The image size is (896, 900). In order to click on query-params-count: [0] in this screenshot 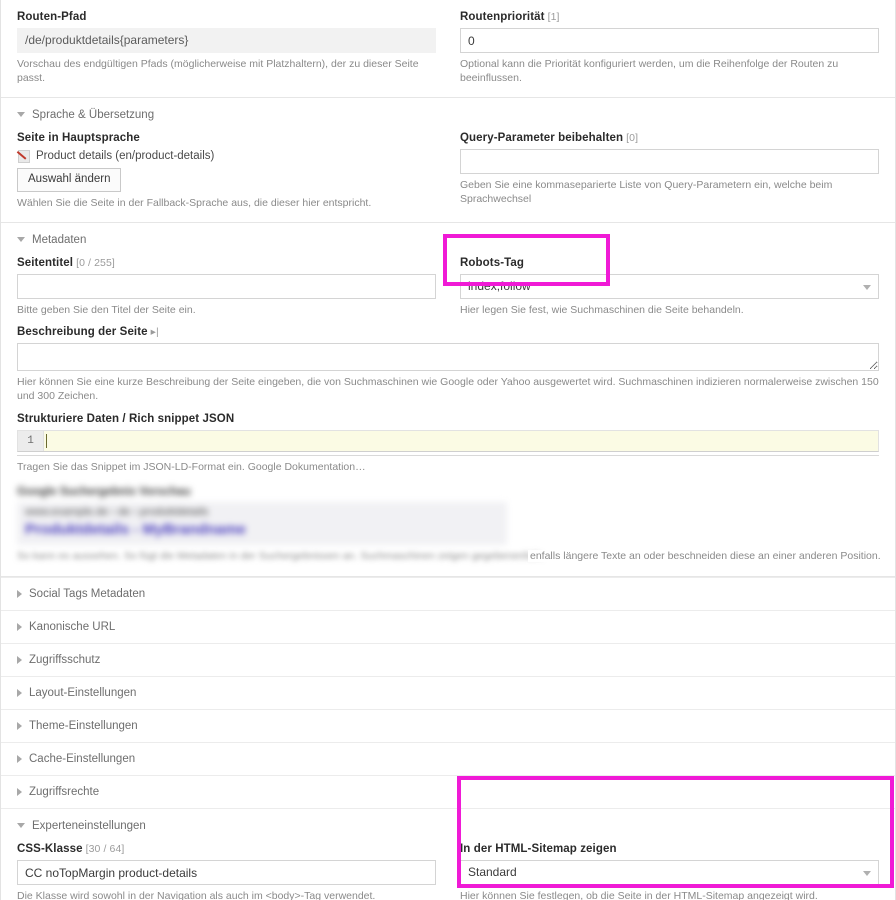, I will do `click(632, 138)`.